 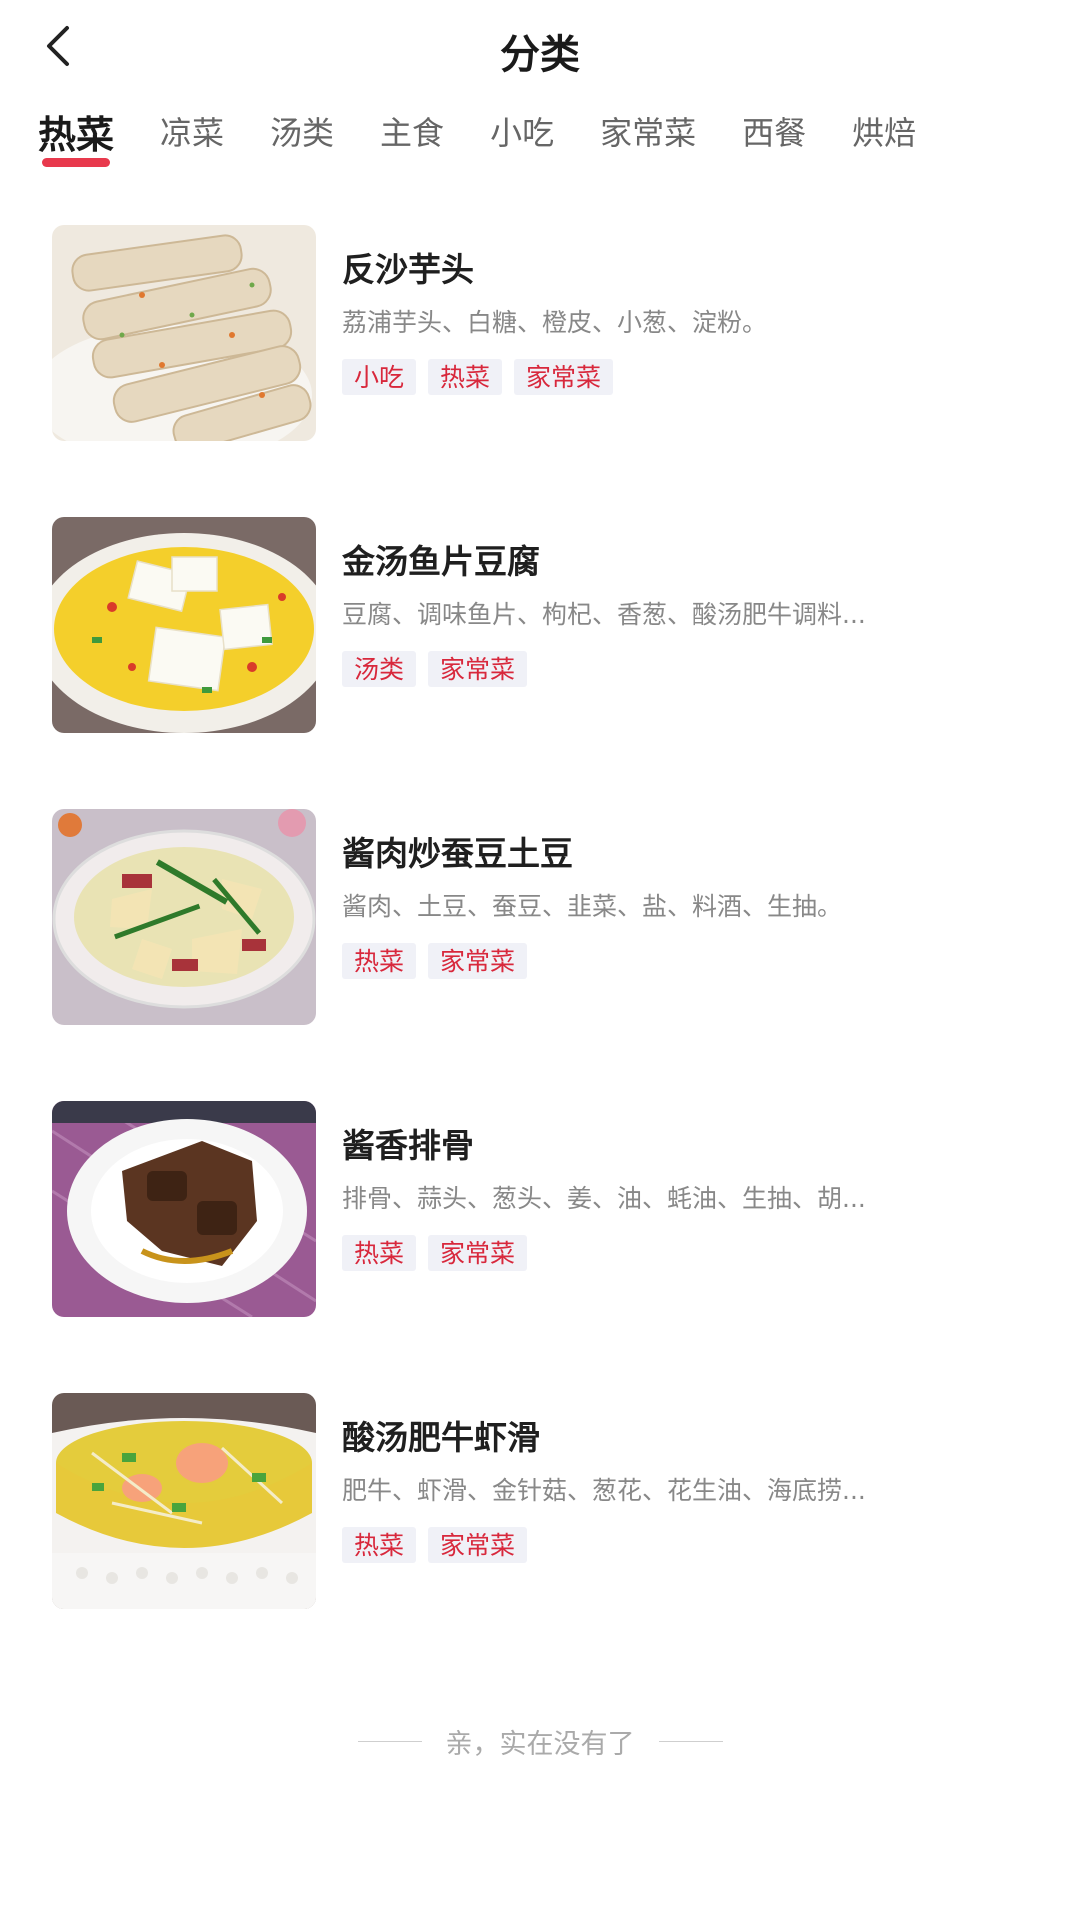 What do you see at coordinates (441, 561) in the screenshot?
I see `recipe-title: 金汤鱼片豆腐` at bounding box center [441, 561].